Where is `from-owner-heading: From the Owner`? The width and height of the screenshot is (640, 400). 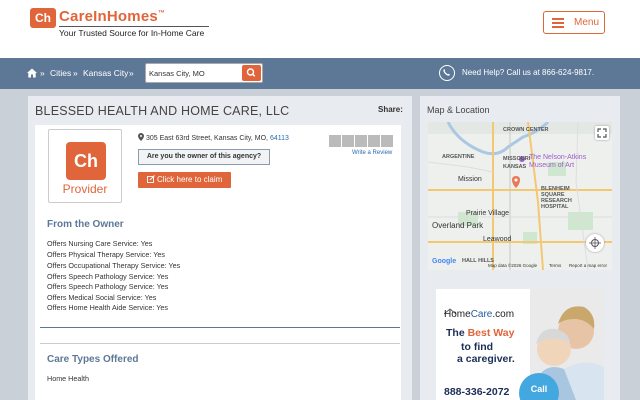
from-owner-heading: From the Owner is located at coordinates (85, 224).